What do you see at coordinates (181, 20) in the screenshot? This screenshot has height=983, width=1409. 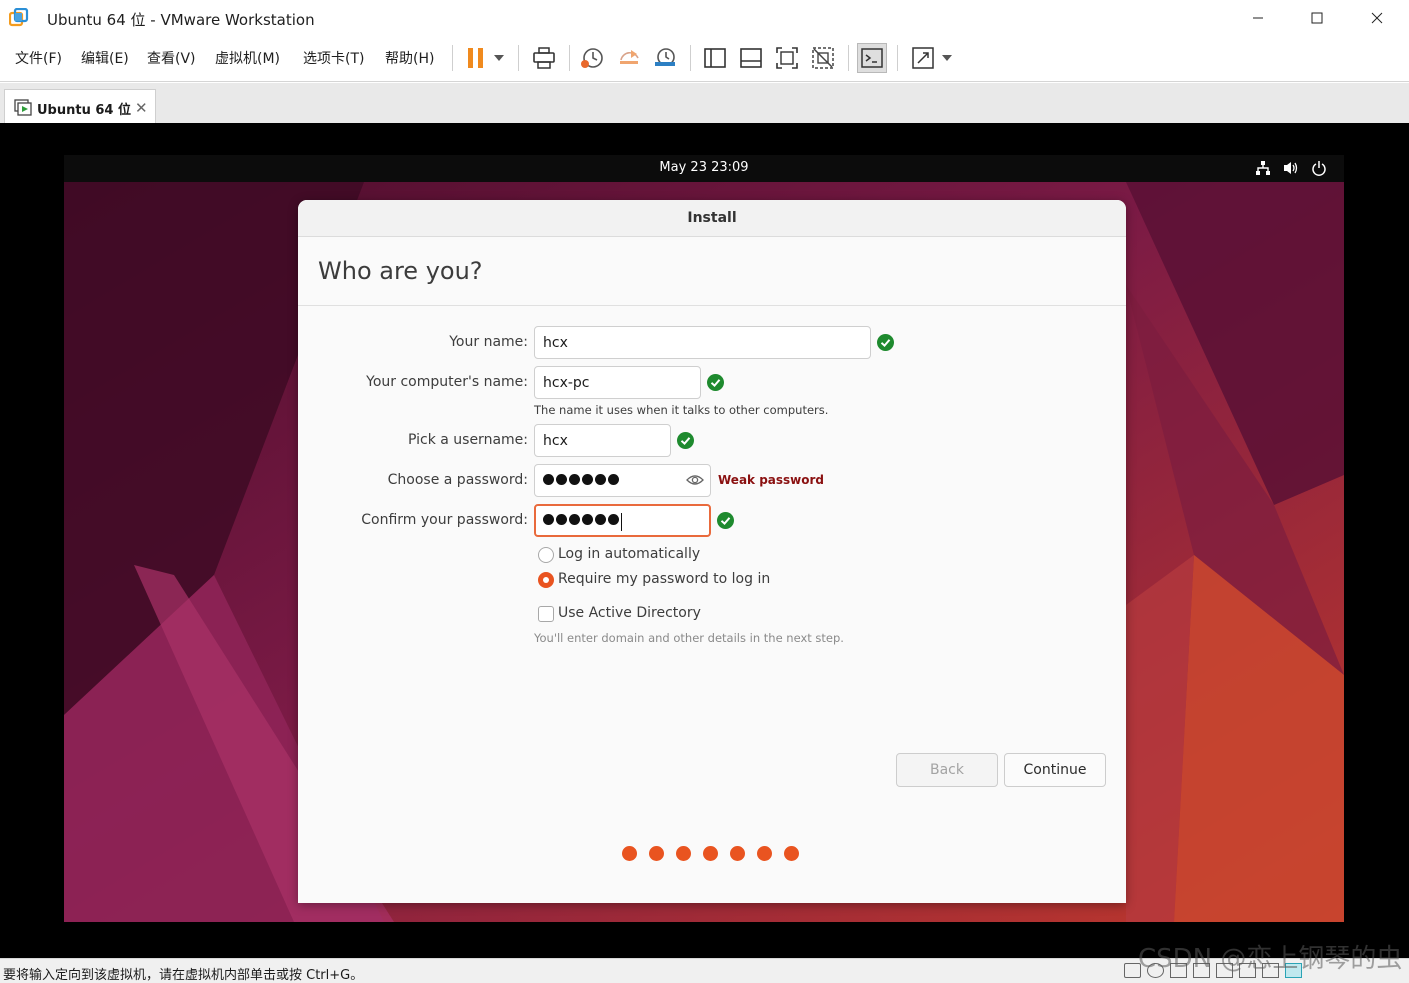 I see `window-title: Ubuntu 64 位 - VMware Workstation` at bounding box center [181, 20].